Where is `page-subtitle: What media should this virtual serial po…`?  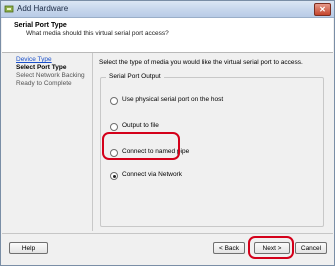
page-subtitle: What media should this virtual serial po… is located at coordinates (97, 33).